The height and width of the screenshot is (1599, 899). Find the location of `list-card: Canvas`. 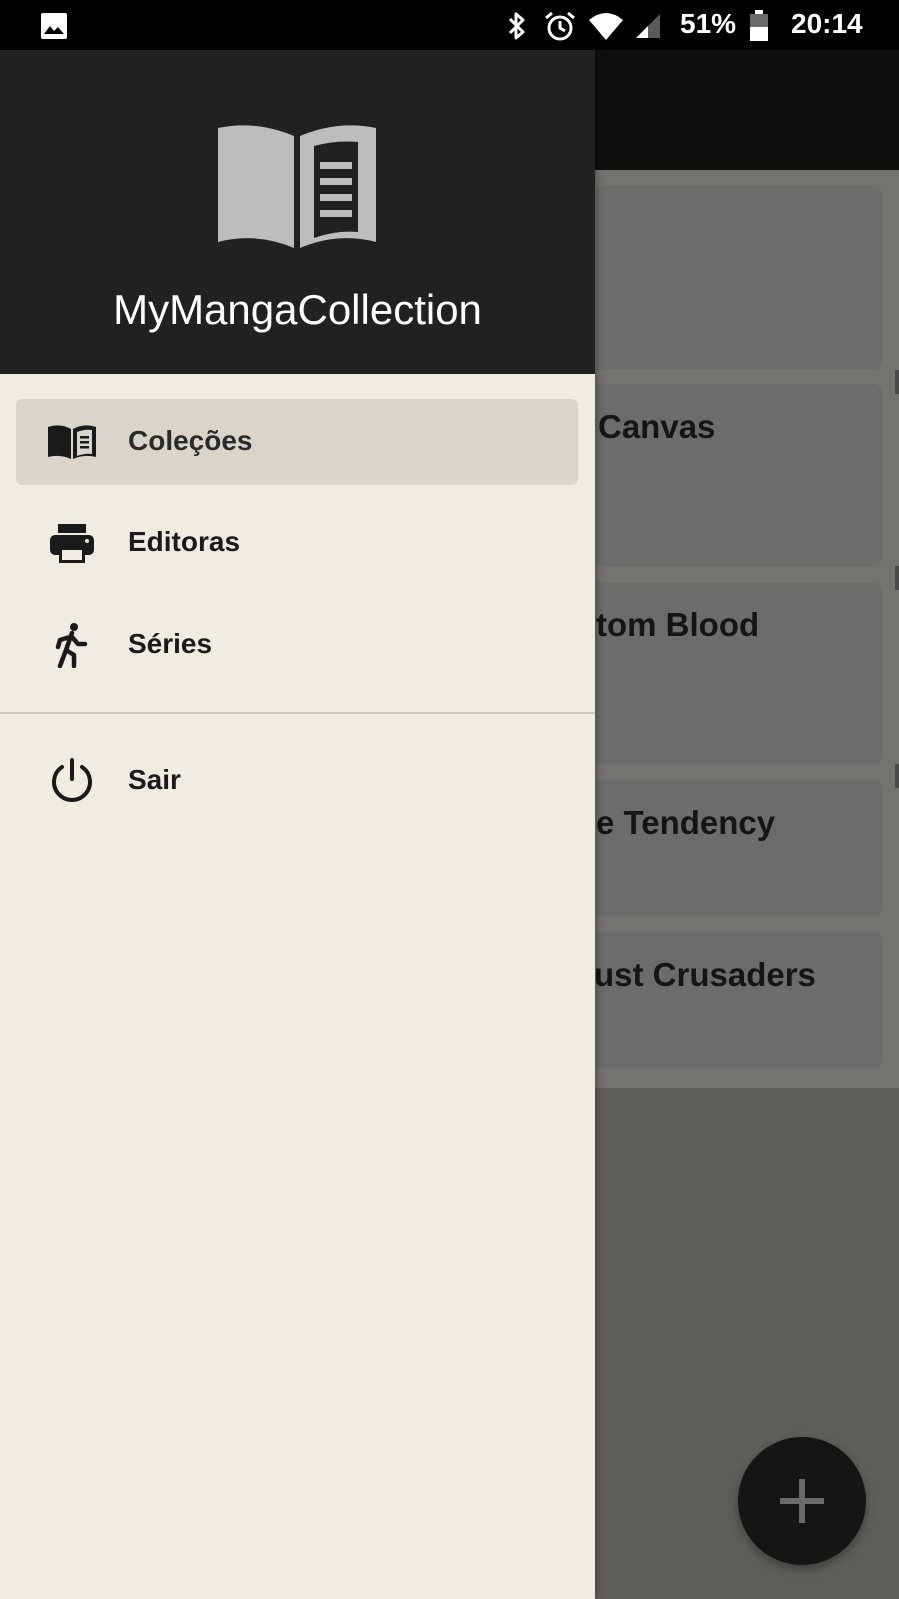

list-card: Canvas is located at coordinates (721, 475).